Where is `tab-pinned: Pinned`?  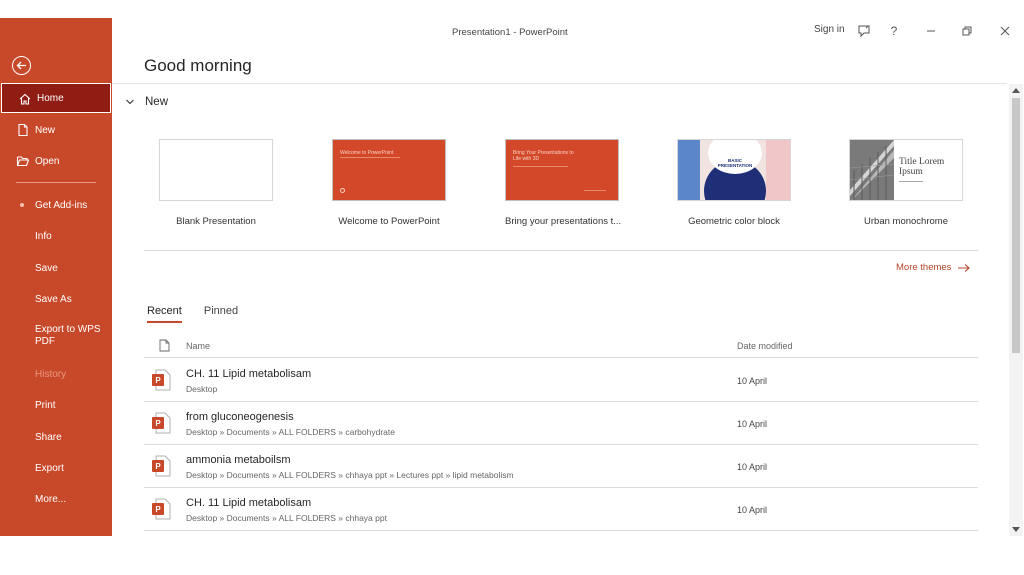 tab-pinned: Pinned is located at coordinates (221, 314).